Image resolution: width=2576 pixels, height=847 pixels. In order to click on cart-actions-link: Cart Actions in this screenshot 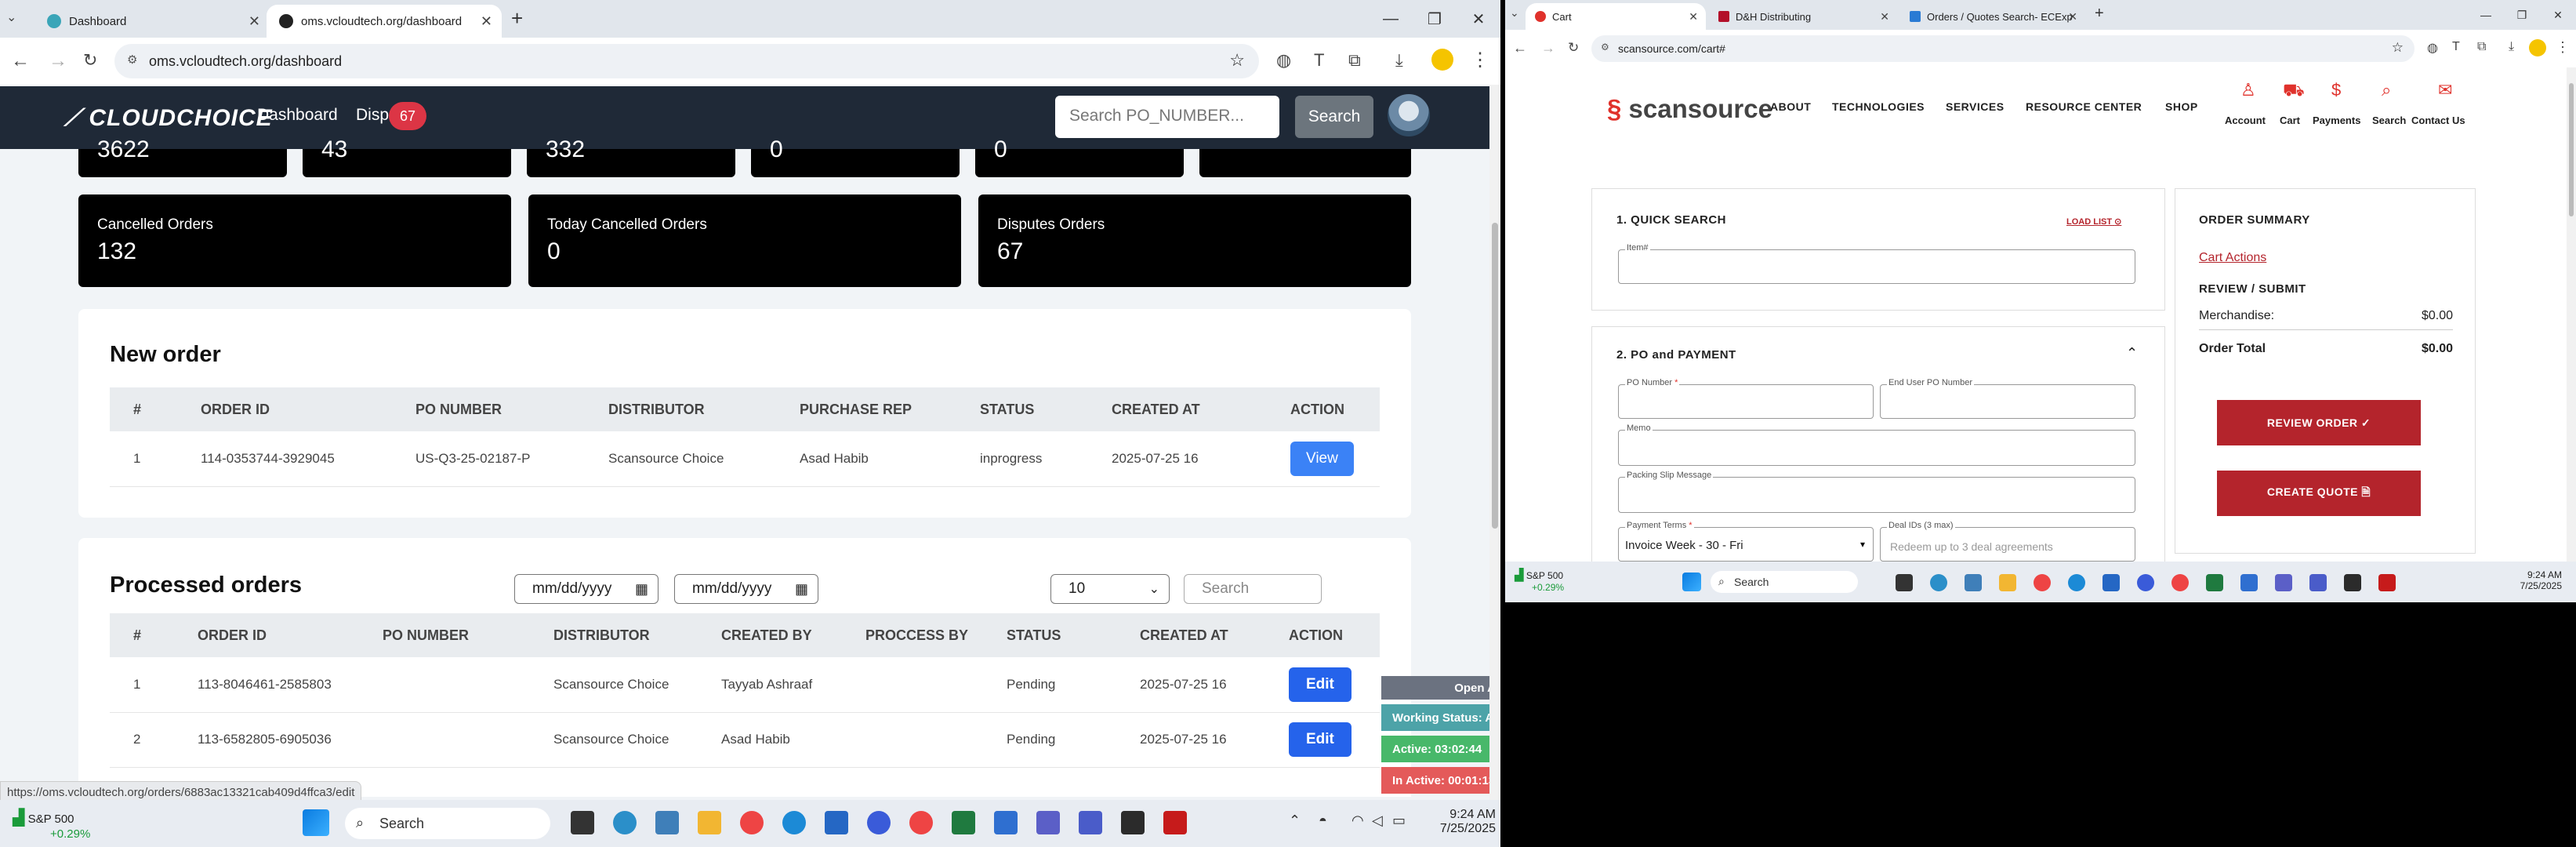, I will do `click(2232, 258)`.